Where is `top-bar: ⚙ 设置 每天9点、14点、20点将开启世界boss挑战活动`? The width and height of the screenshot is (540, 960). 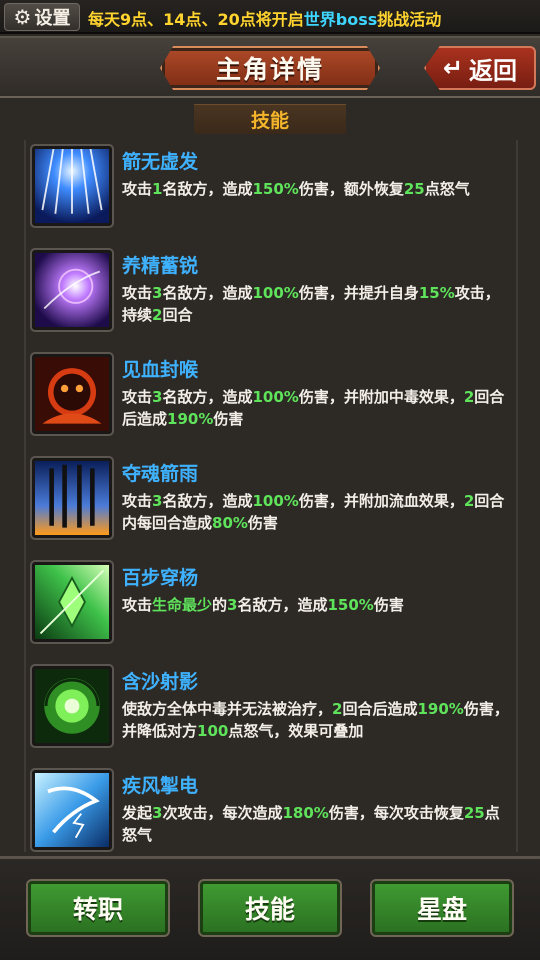 top-bar: ⚙ 设置 每天9点、14点、20点将开启世界boss挑战活动 is located at coordinates (270, 17).